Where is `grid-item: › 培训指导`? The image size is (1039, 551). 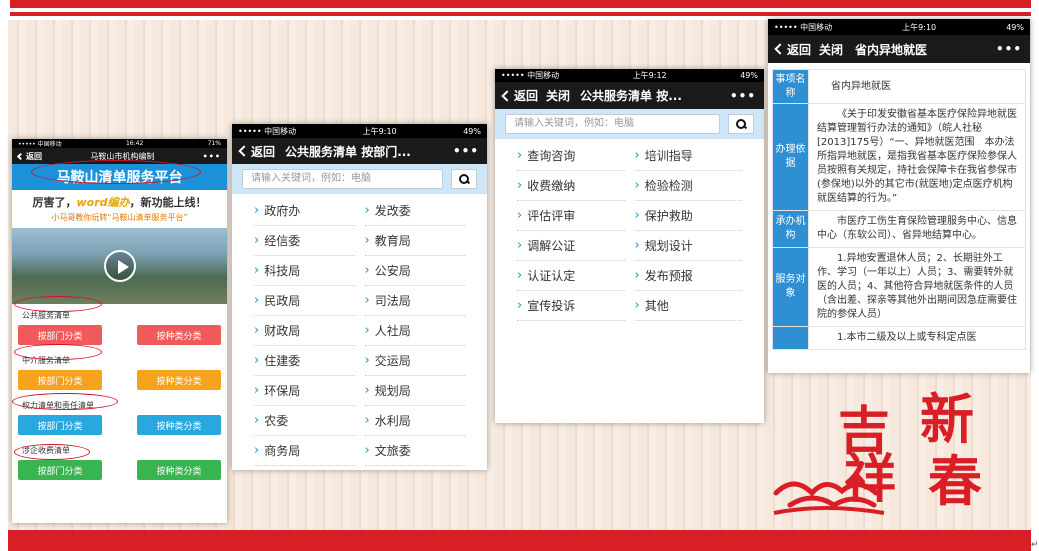 grid-item: › 培训指导 is located at coordinates (688, 156).